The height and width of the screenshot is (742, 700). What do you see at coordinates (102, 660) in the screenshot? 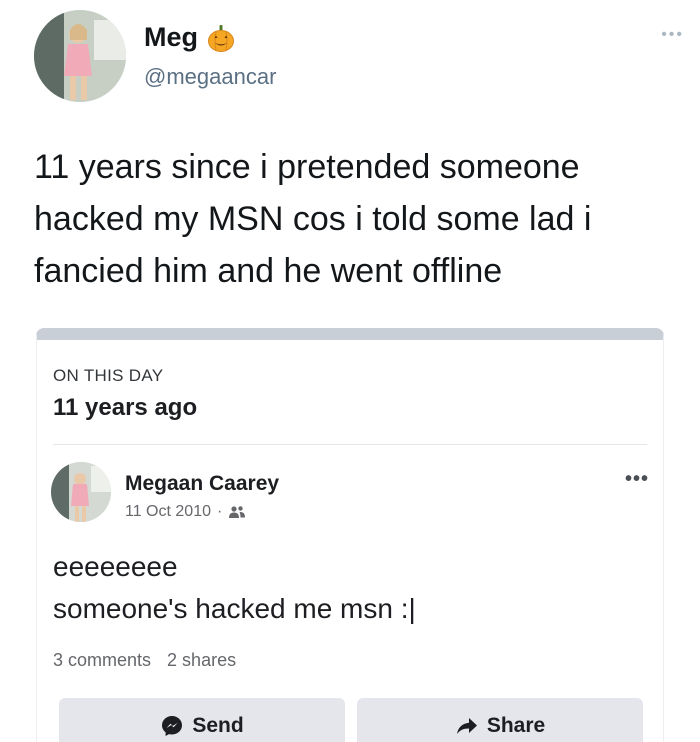
I see `comments-count: 3 comments` at bounding box center [102, 660].